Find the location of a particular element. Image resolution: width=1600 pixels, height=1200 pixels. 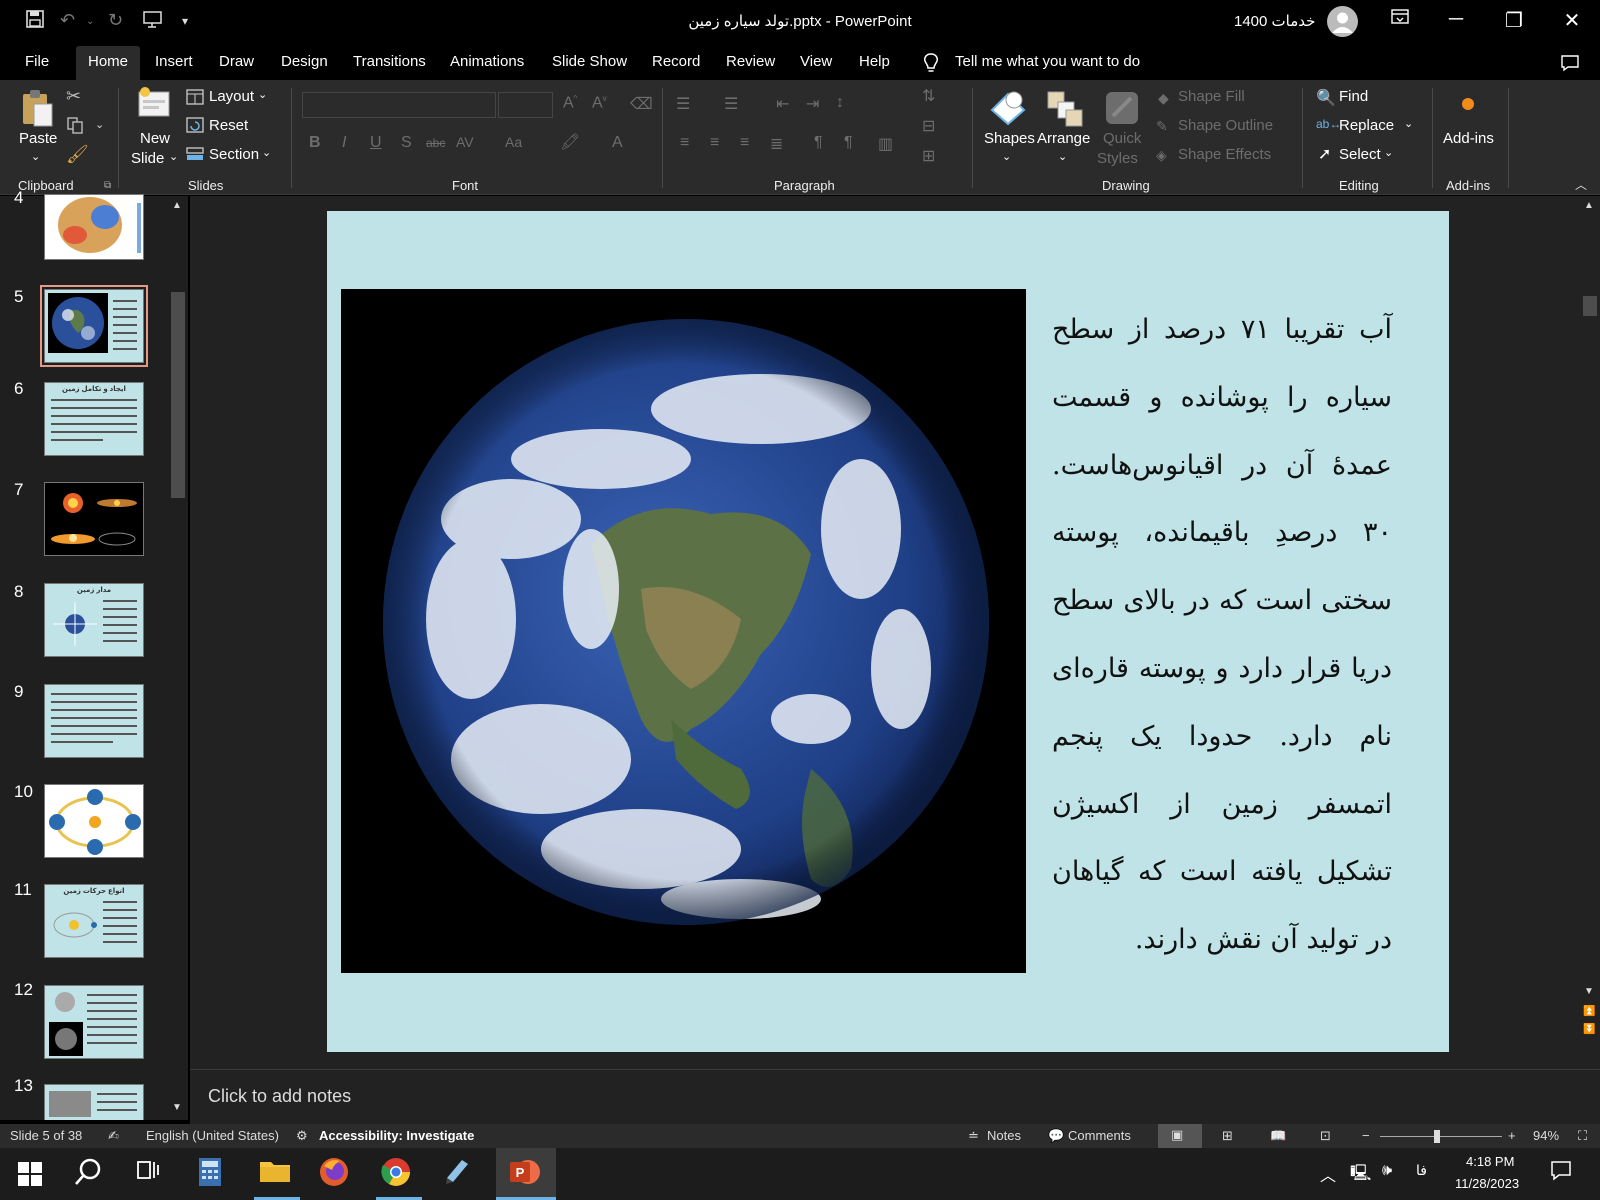

bold-icon: B is located at coordinates (315, 143).